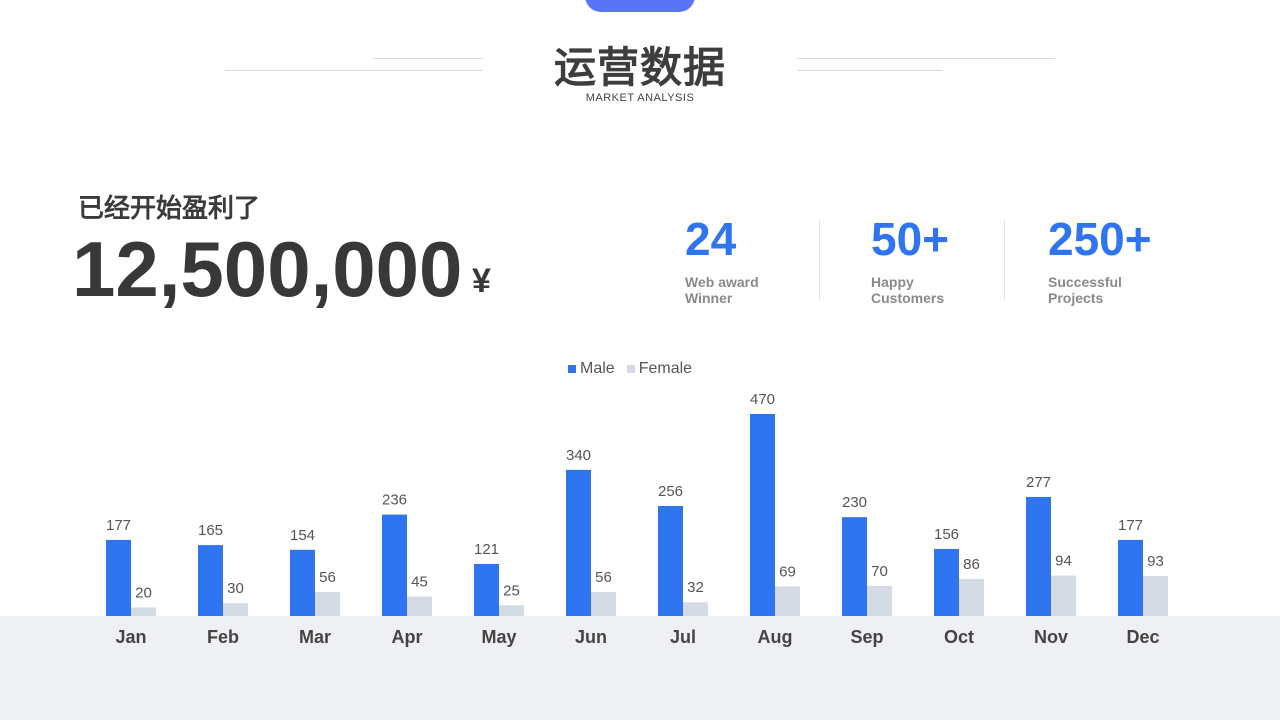  I want to click on data-label-male-jan: 177, so click(118, 525).